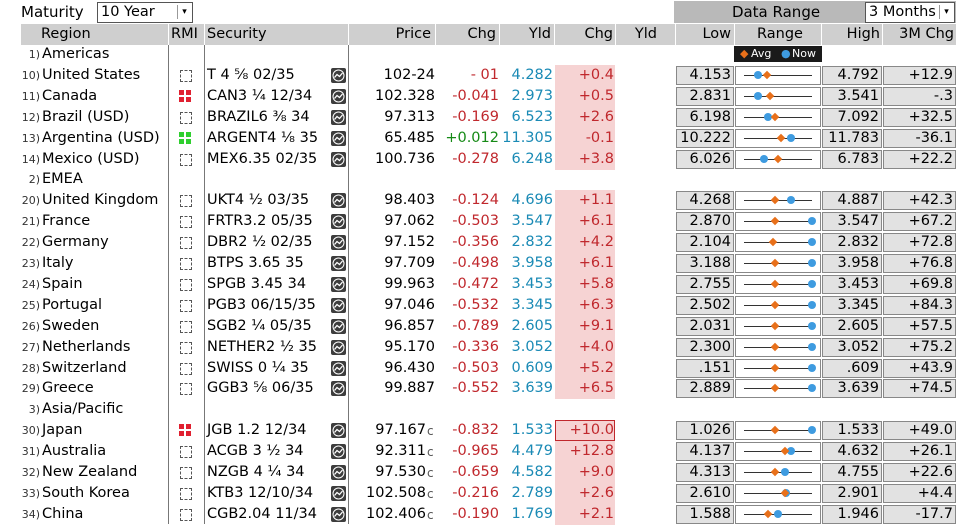  Describe the element at coordinates (392, 34) in the screenshot. I see `col-header-price: Price` at that location.